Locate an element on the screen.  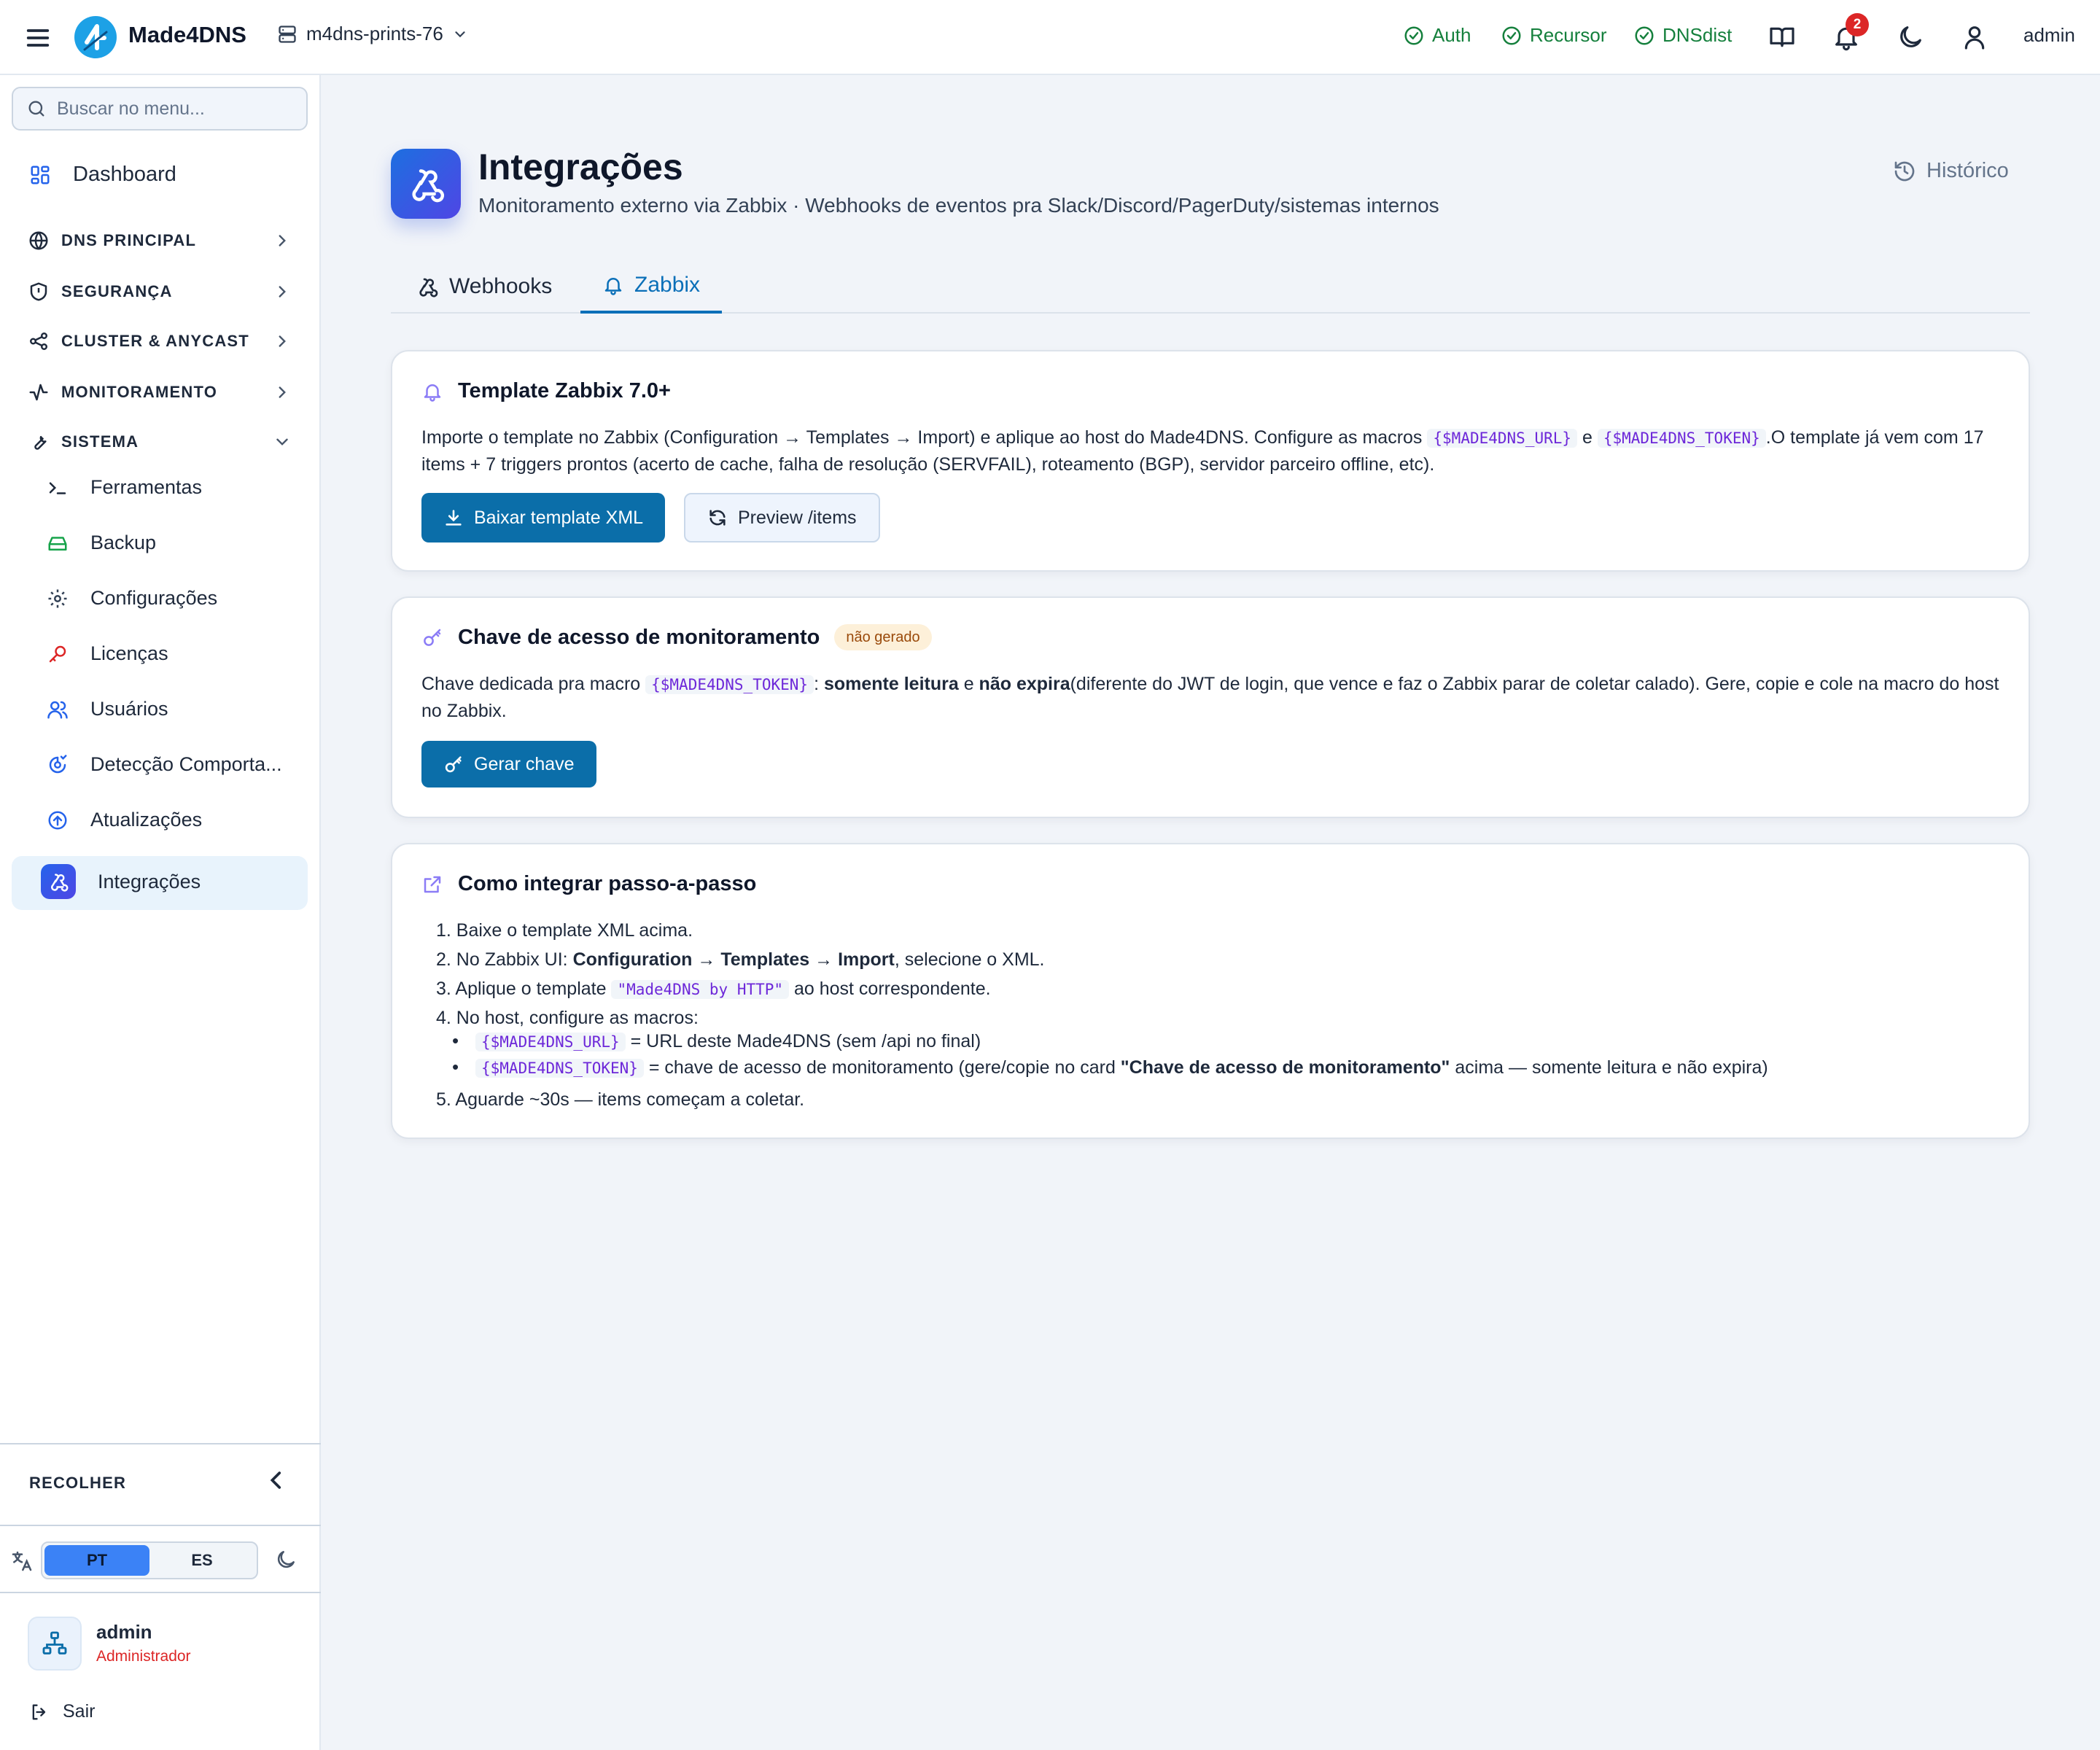
language-toggle: PT ES is located at coordinates (149, 1560).